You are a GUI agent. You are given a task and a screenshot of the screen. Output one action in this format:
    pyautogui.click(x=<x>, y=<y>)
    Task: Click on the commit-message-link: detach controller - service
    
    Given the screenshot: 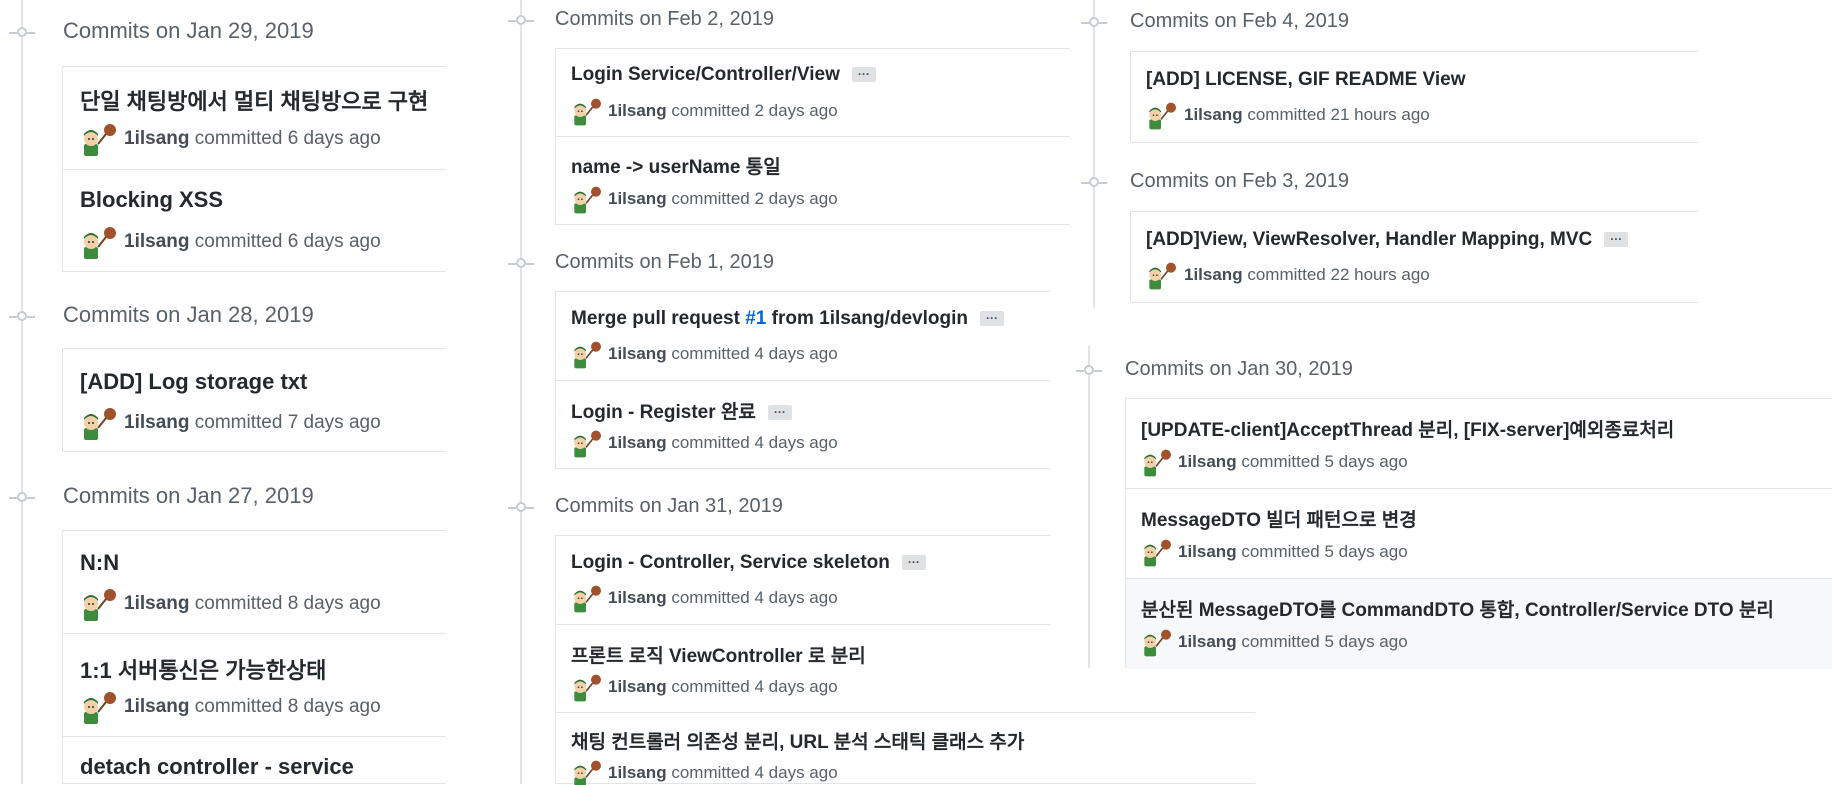 What is the action you would take?
    pyautogui.click(x=217, y=767)
    